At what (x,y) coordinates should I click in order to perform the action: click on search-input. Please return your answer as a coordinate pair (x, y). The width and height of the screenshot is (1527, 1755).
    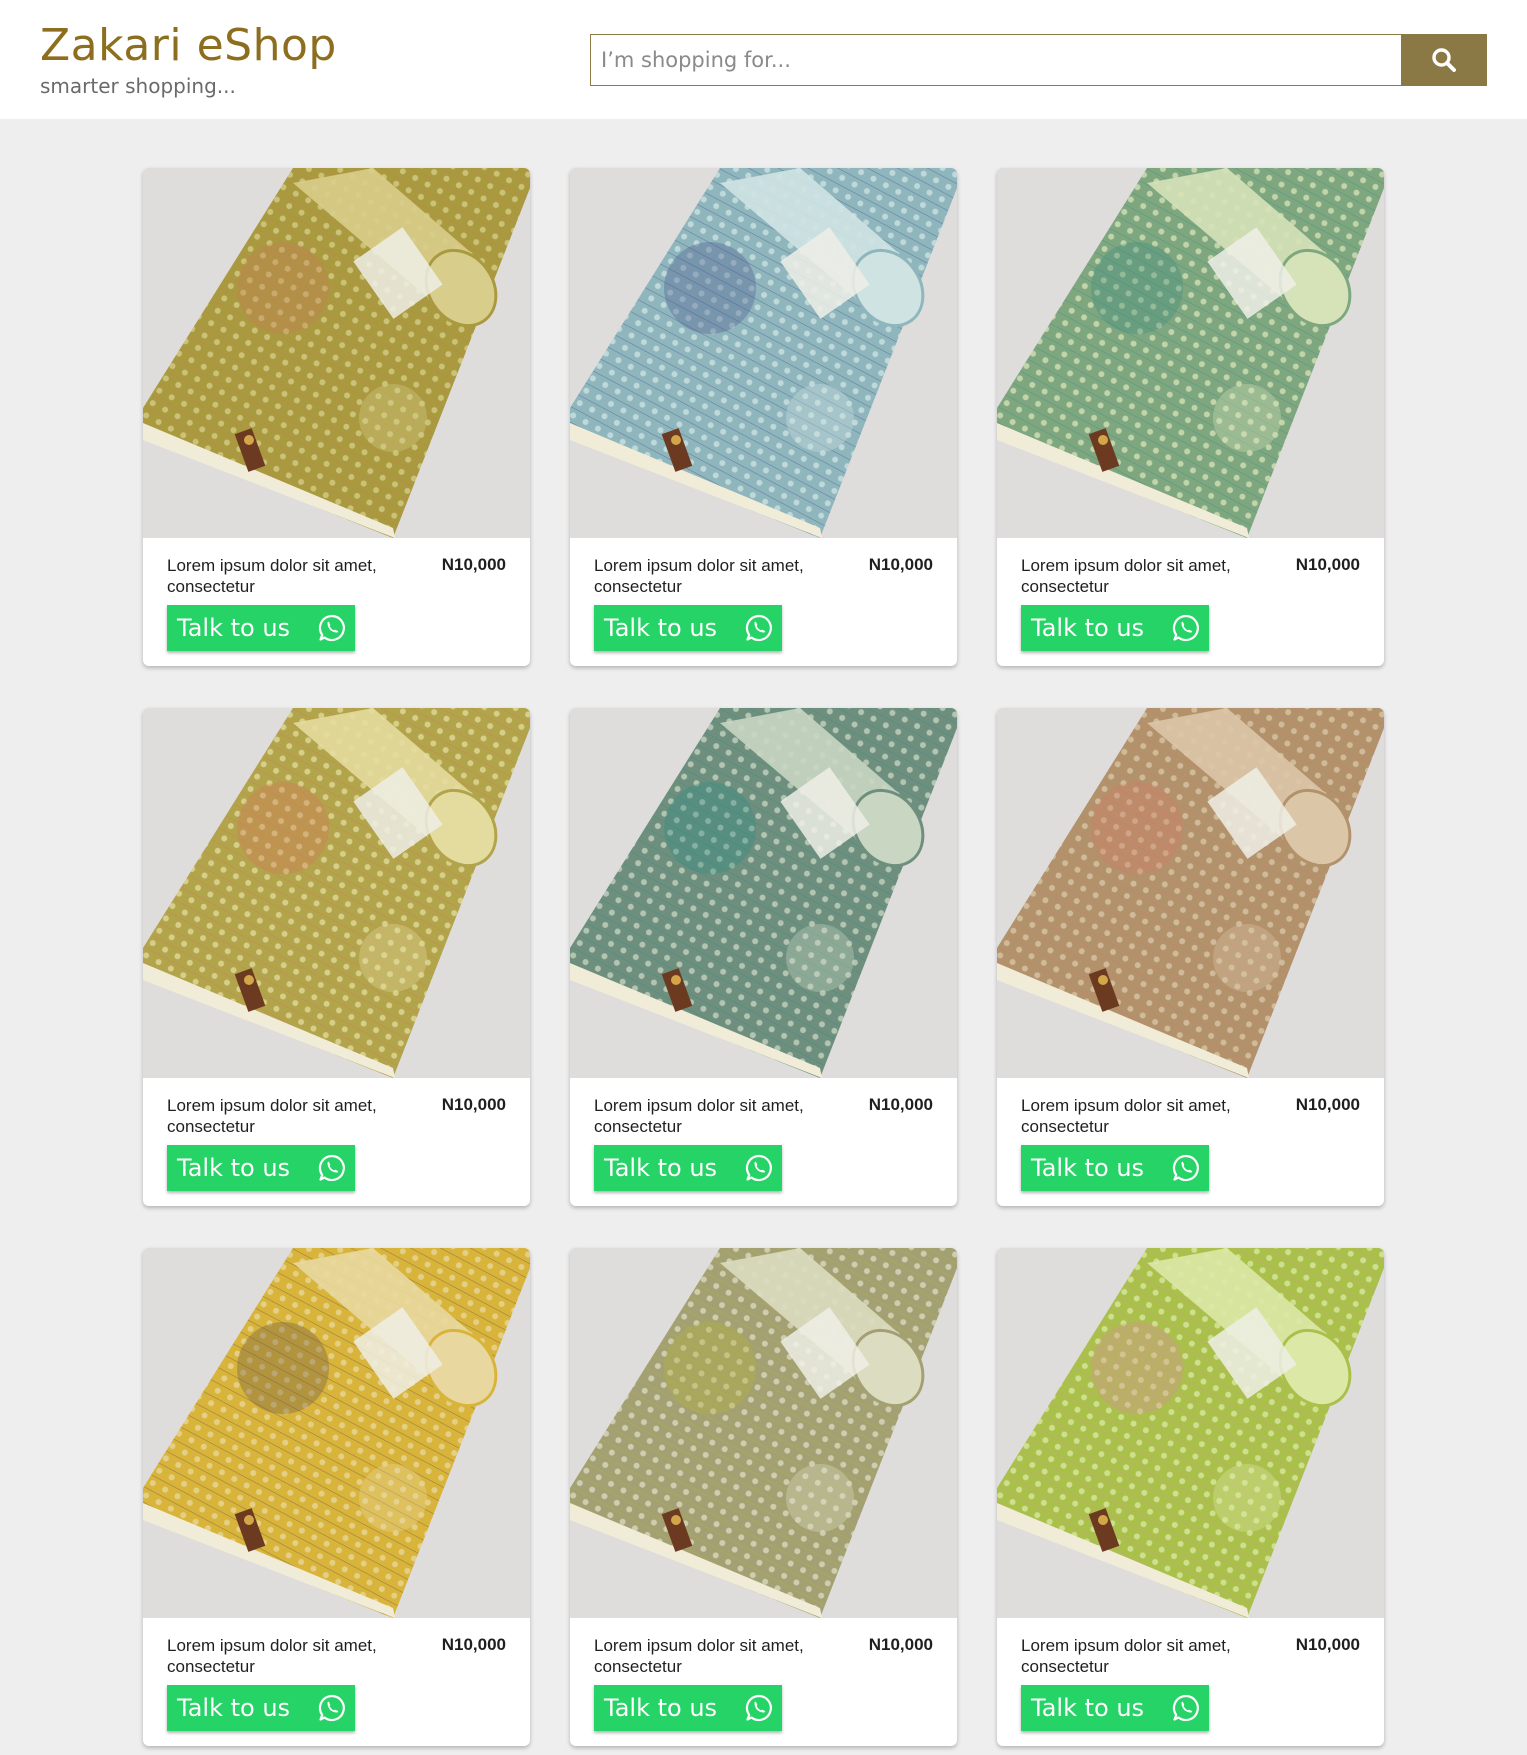
    Looking at the image, I should click on (996, 60).